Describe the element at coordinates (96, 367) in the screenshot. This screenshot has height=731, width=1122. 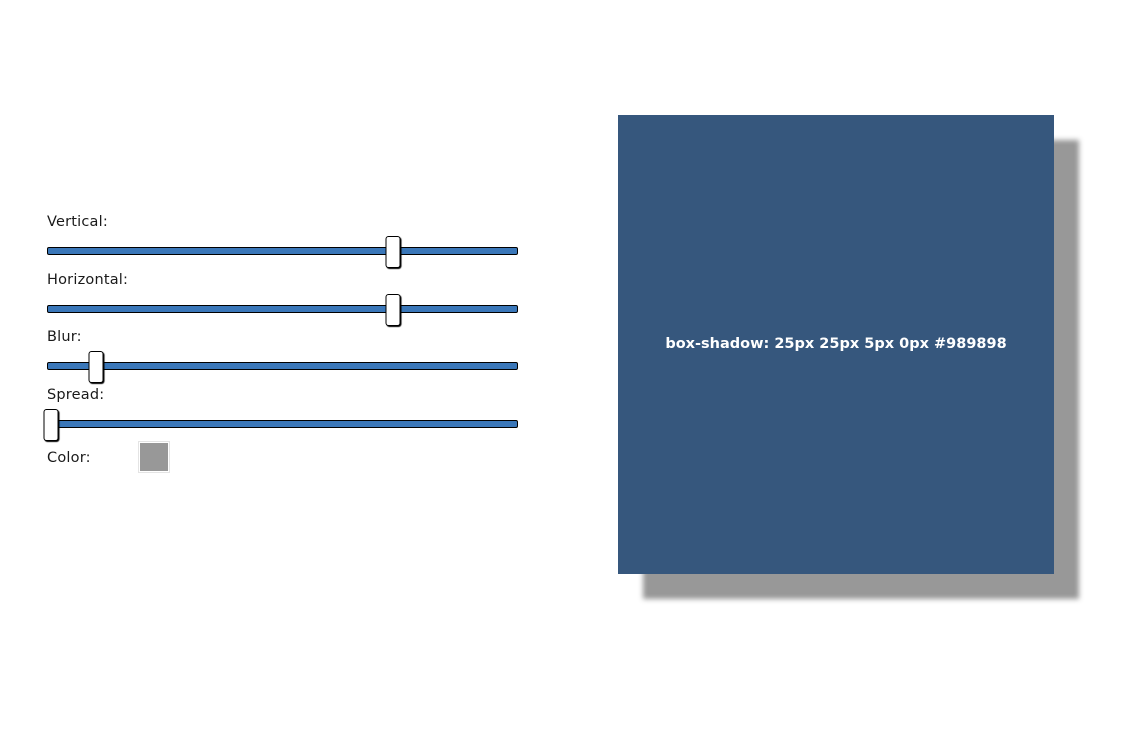
I see `blur-slider-thumb` at that location.